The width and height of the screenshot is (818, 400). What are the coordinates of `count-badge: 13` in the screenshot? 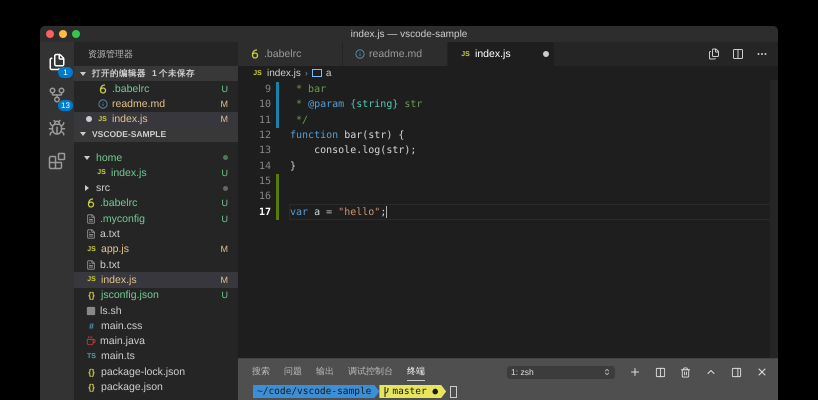 It's located at (65, 105).